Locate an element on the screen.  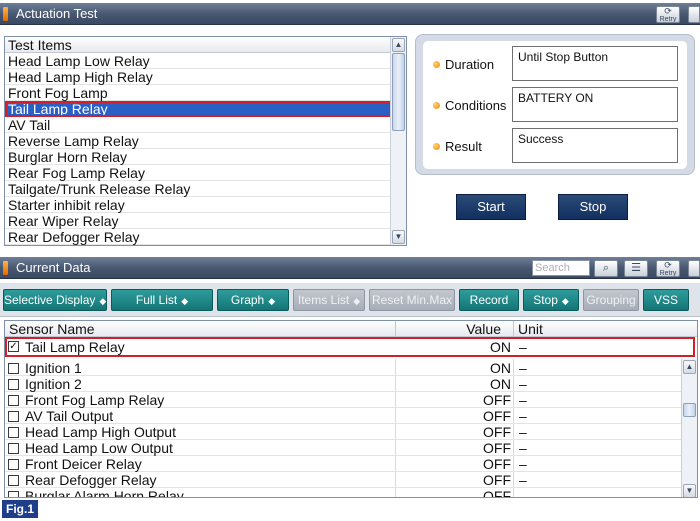
test-item: Rear Fog Lamp Relay is located at coordinates (198, 173).